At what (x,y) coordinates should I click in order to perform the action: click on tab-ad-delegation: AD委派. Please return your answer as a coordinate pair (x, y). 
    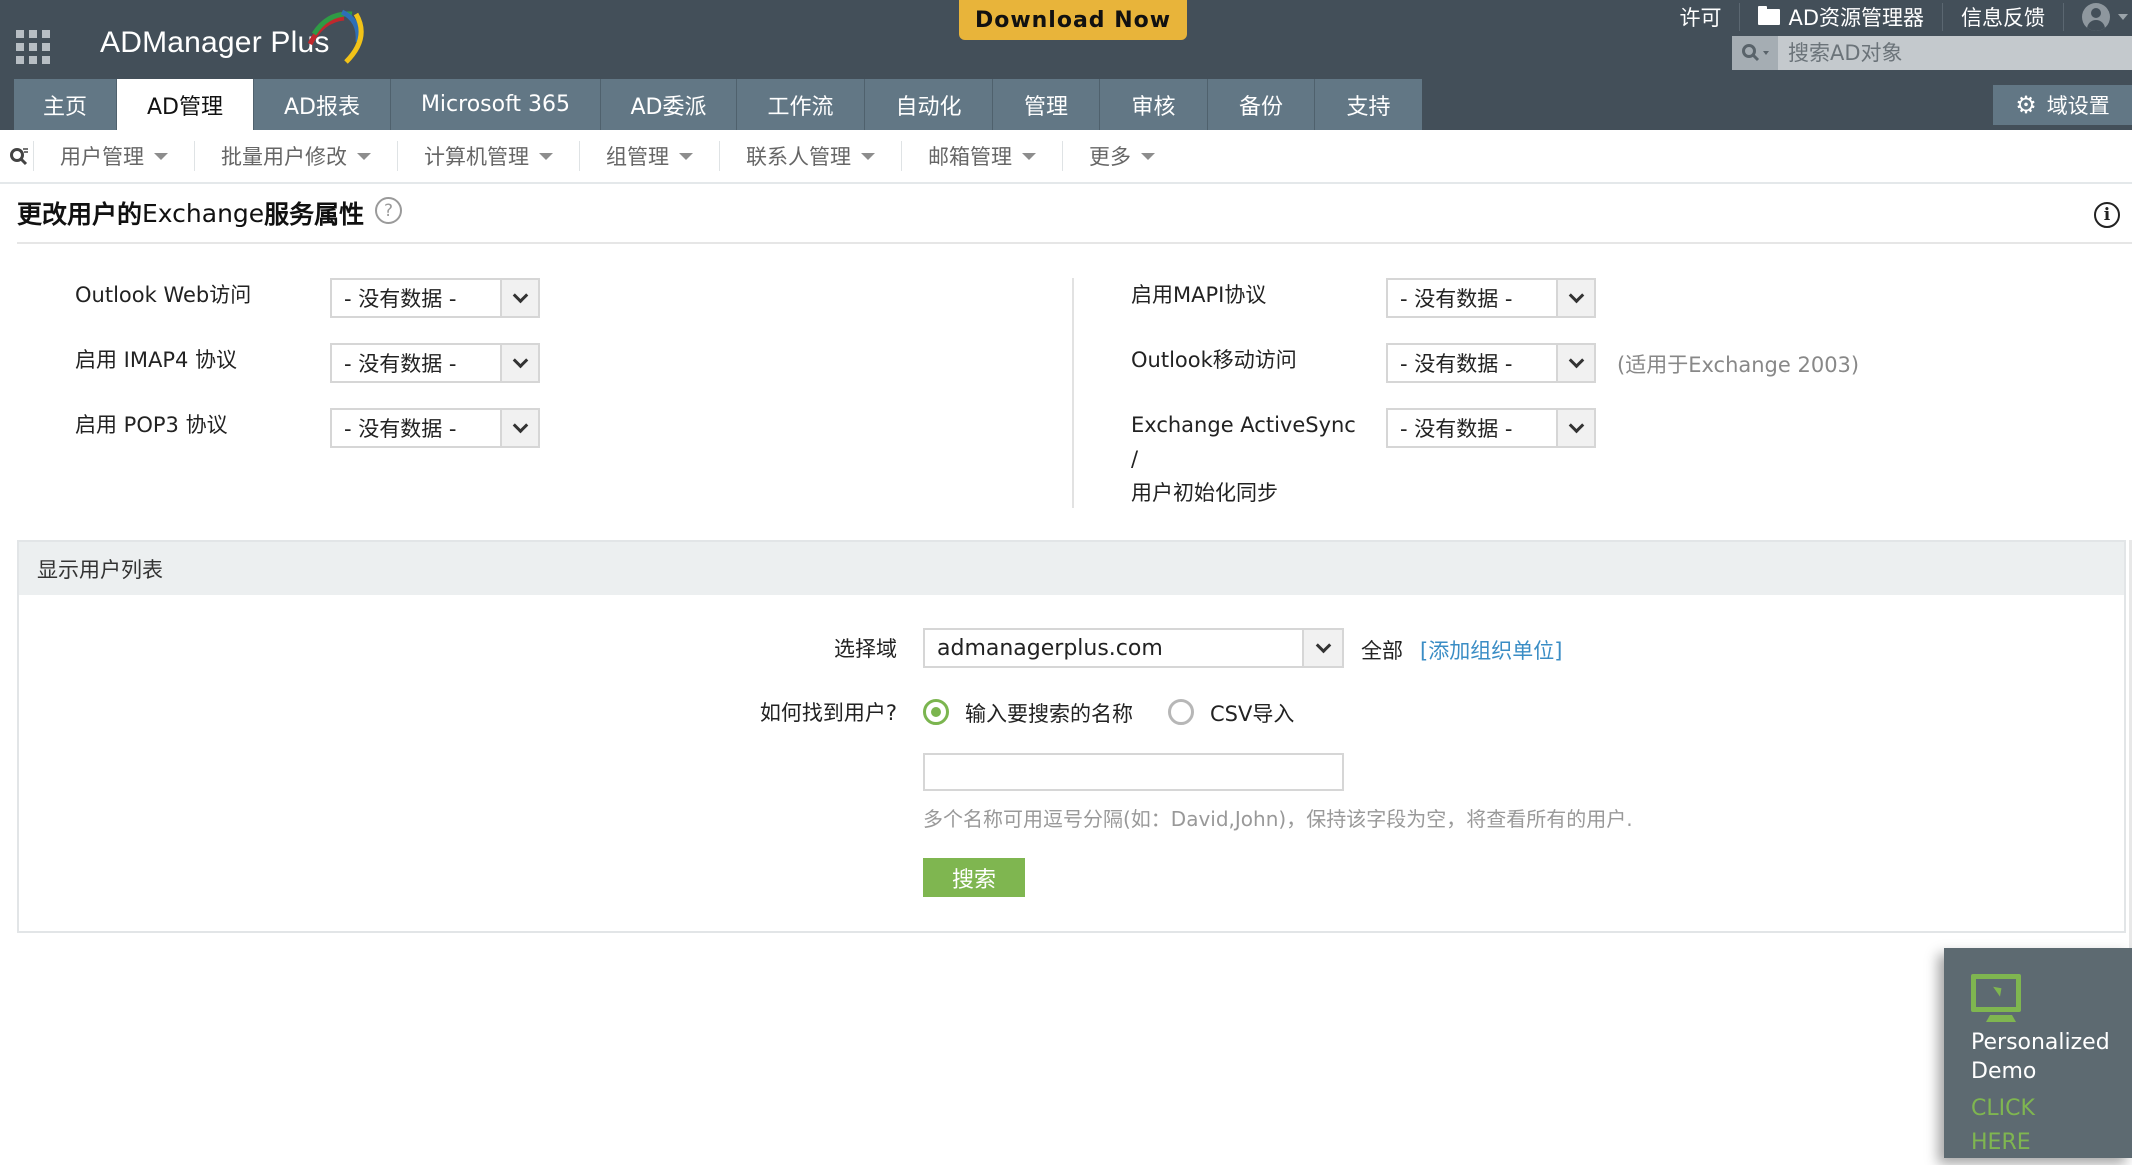
    Looking at the image, I should click on (669, 104).